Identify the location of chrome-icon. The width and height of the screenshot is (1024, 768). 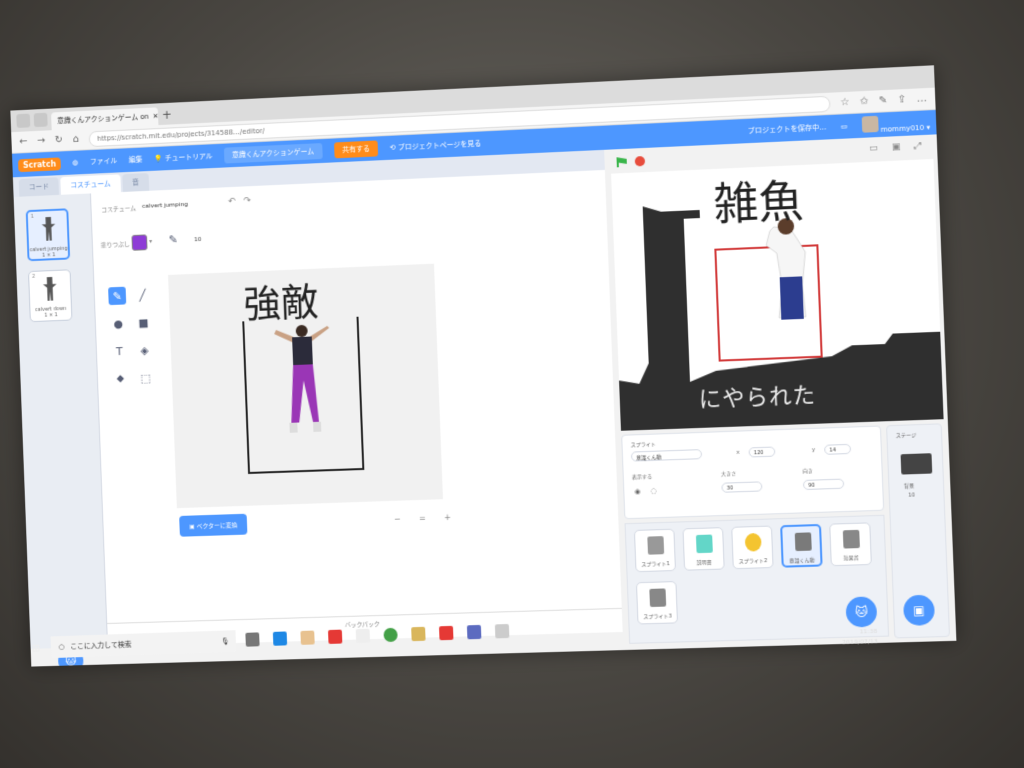
(390, 635).